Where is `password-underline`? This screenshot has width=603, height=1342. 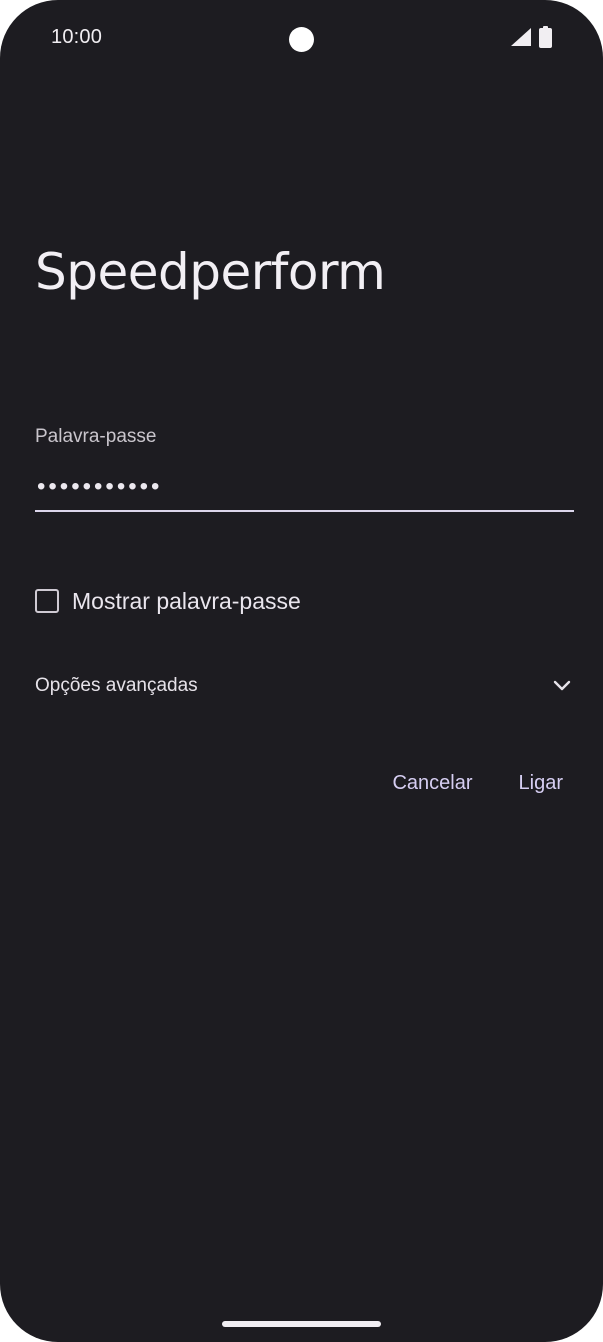
password-underline is located at coordinates (304, 511).